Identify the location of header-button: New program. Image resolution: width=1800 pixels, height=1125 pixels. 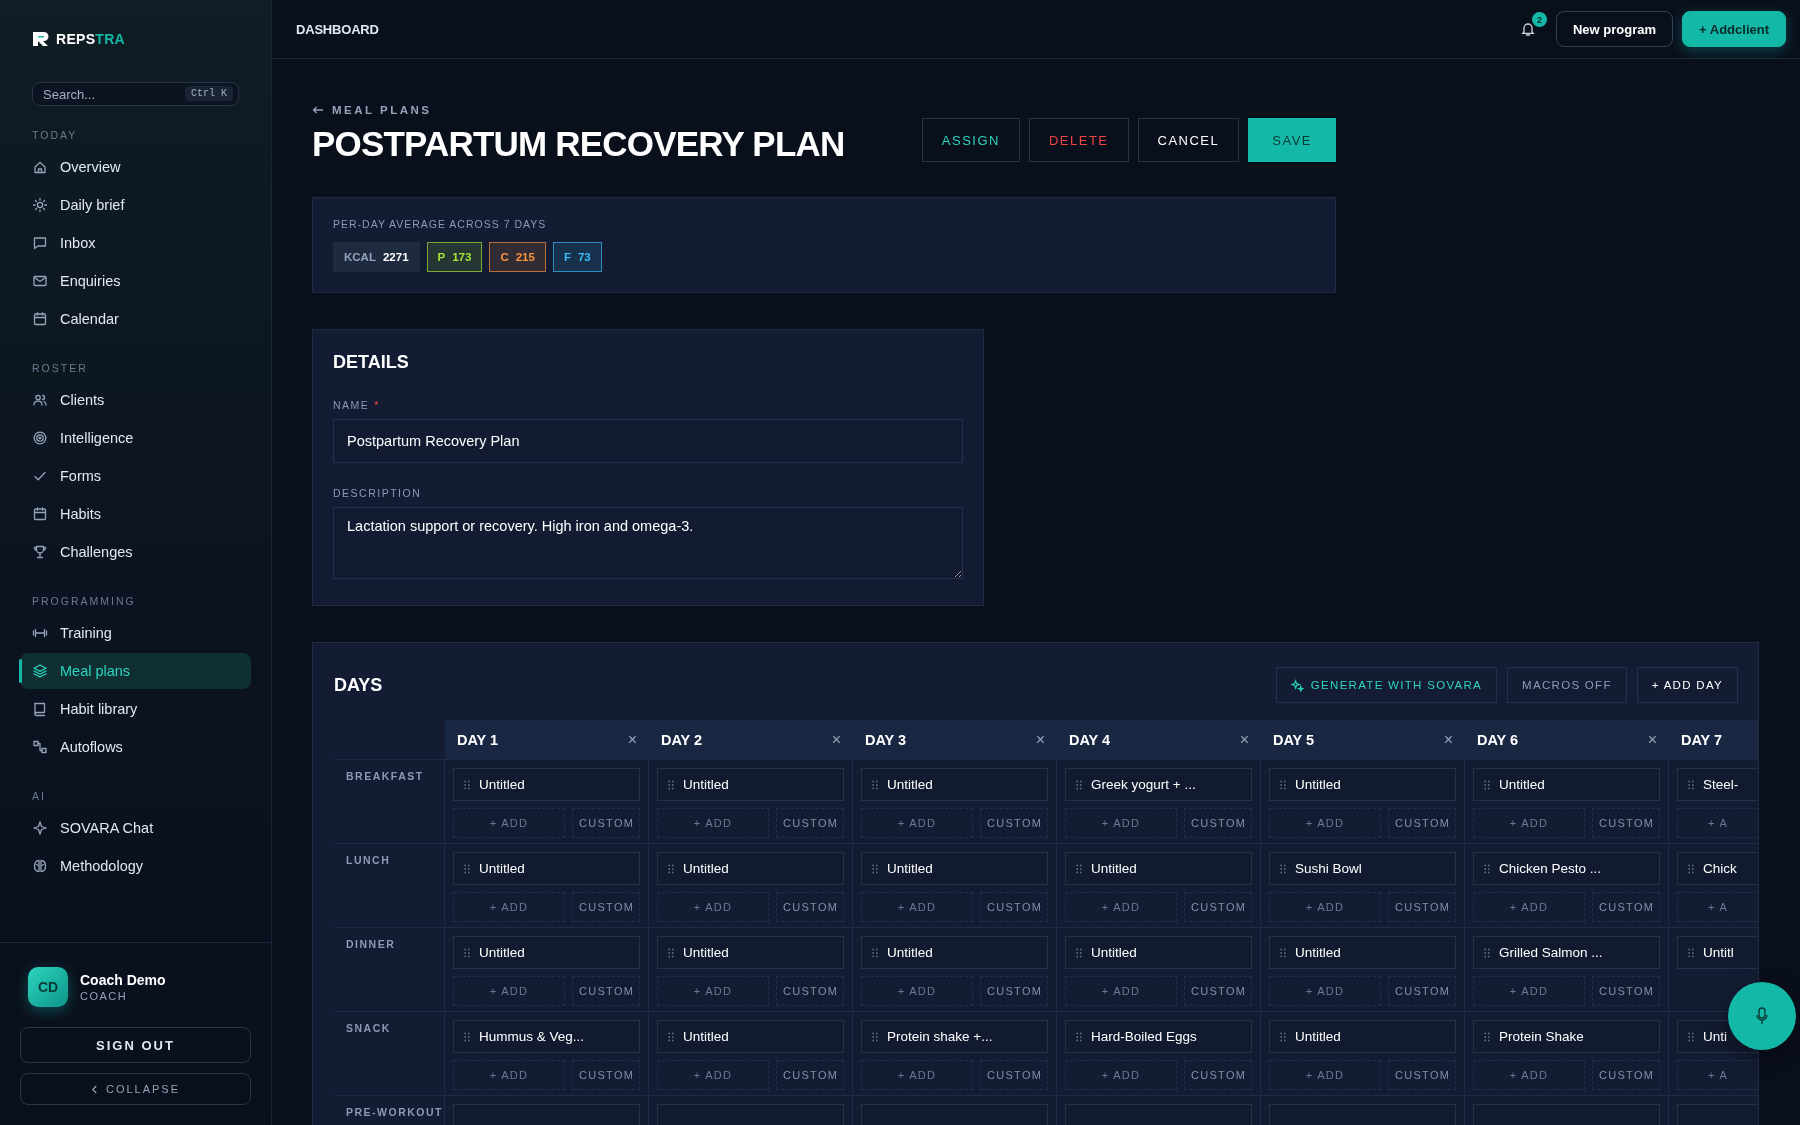
(1614, 29).